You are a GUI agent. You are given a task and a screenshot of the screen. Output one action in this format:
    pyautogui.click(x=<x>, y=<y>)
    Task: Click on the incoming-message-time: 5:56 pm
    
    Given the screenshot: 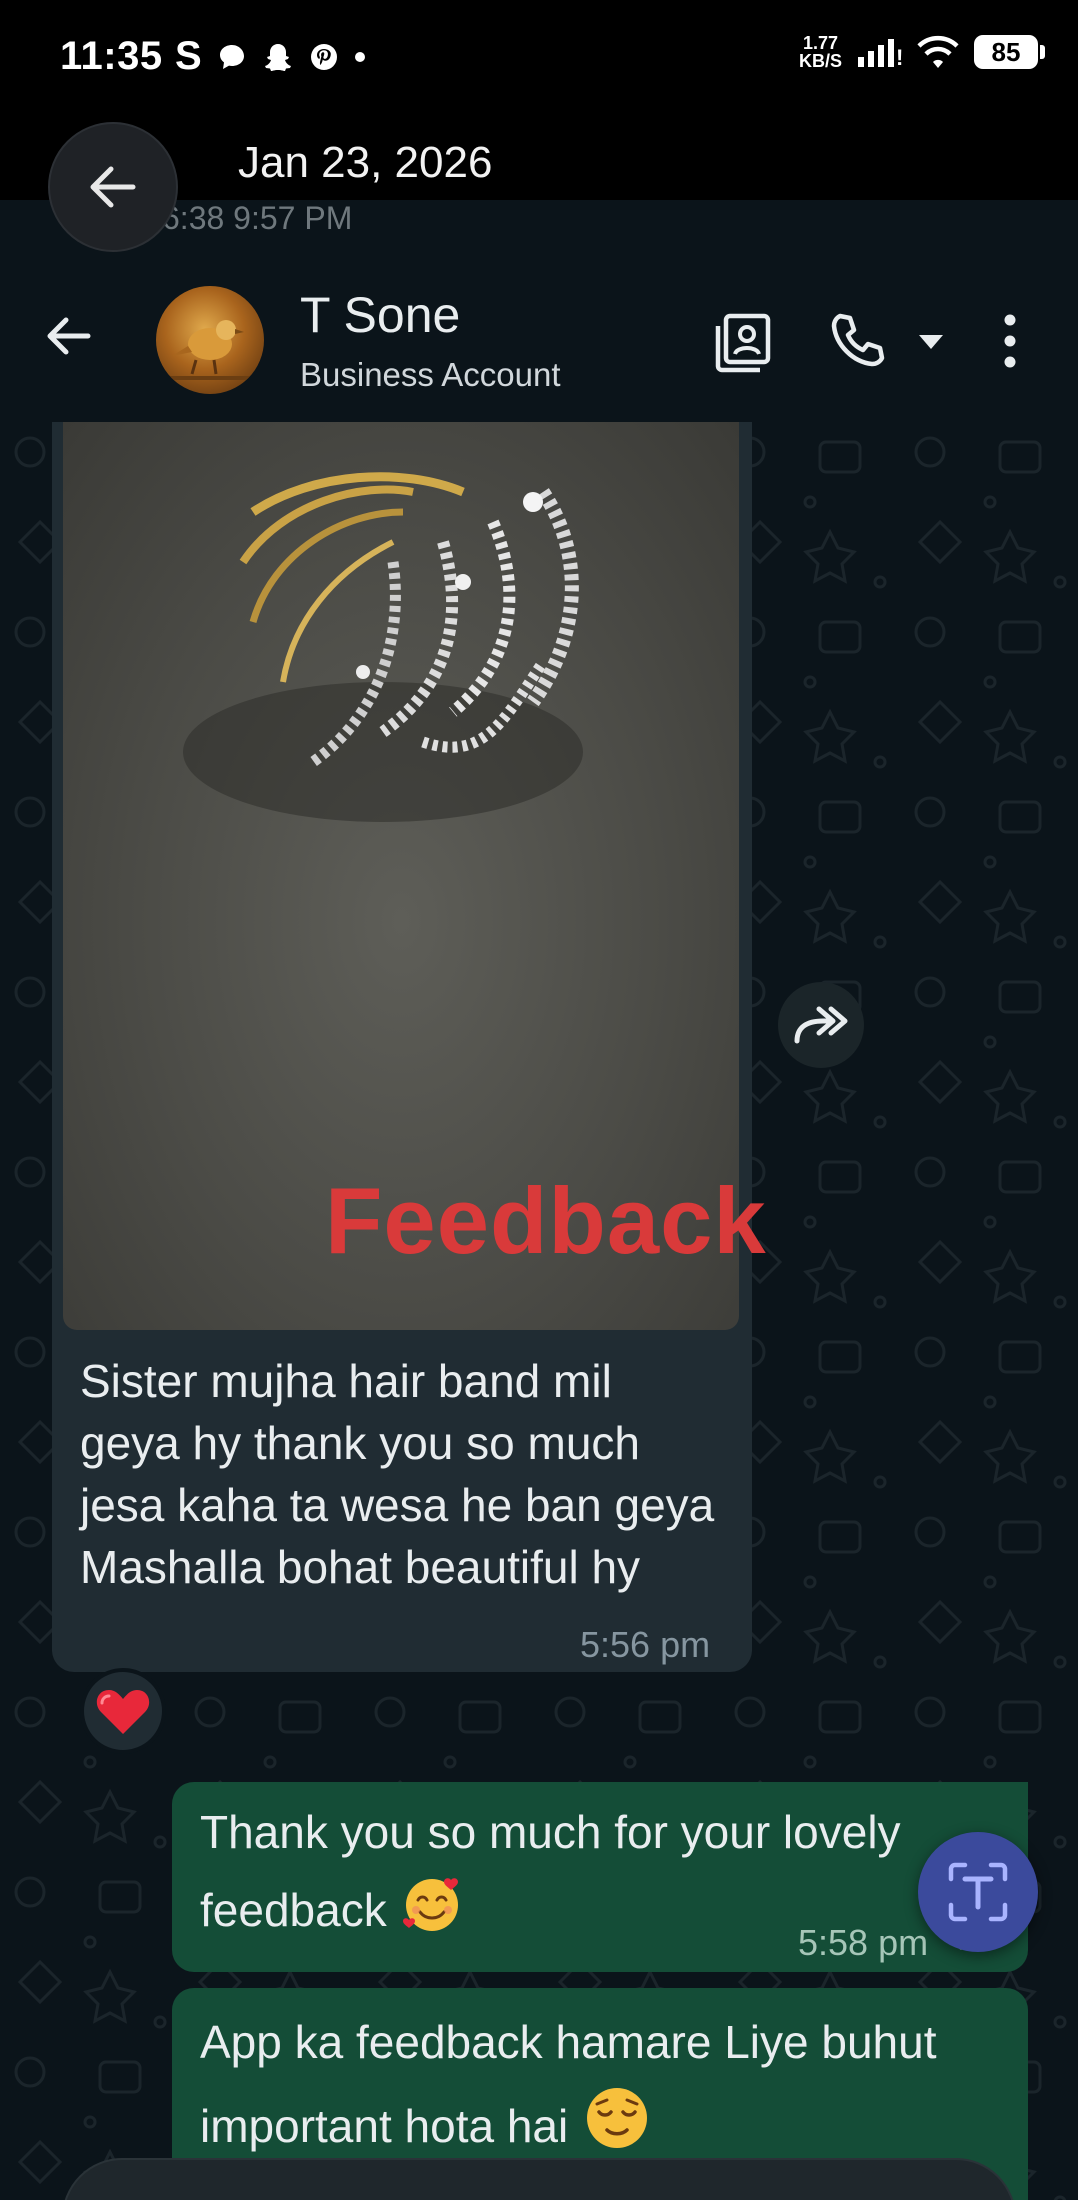 What is the action you would take?
    pyautogui.click(x=645, y=1644)
    